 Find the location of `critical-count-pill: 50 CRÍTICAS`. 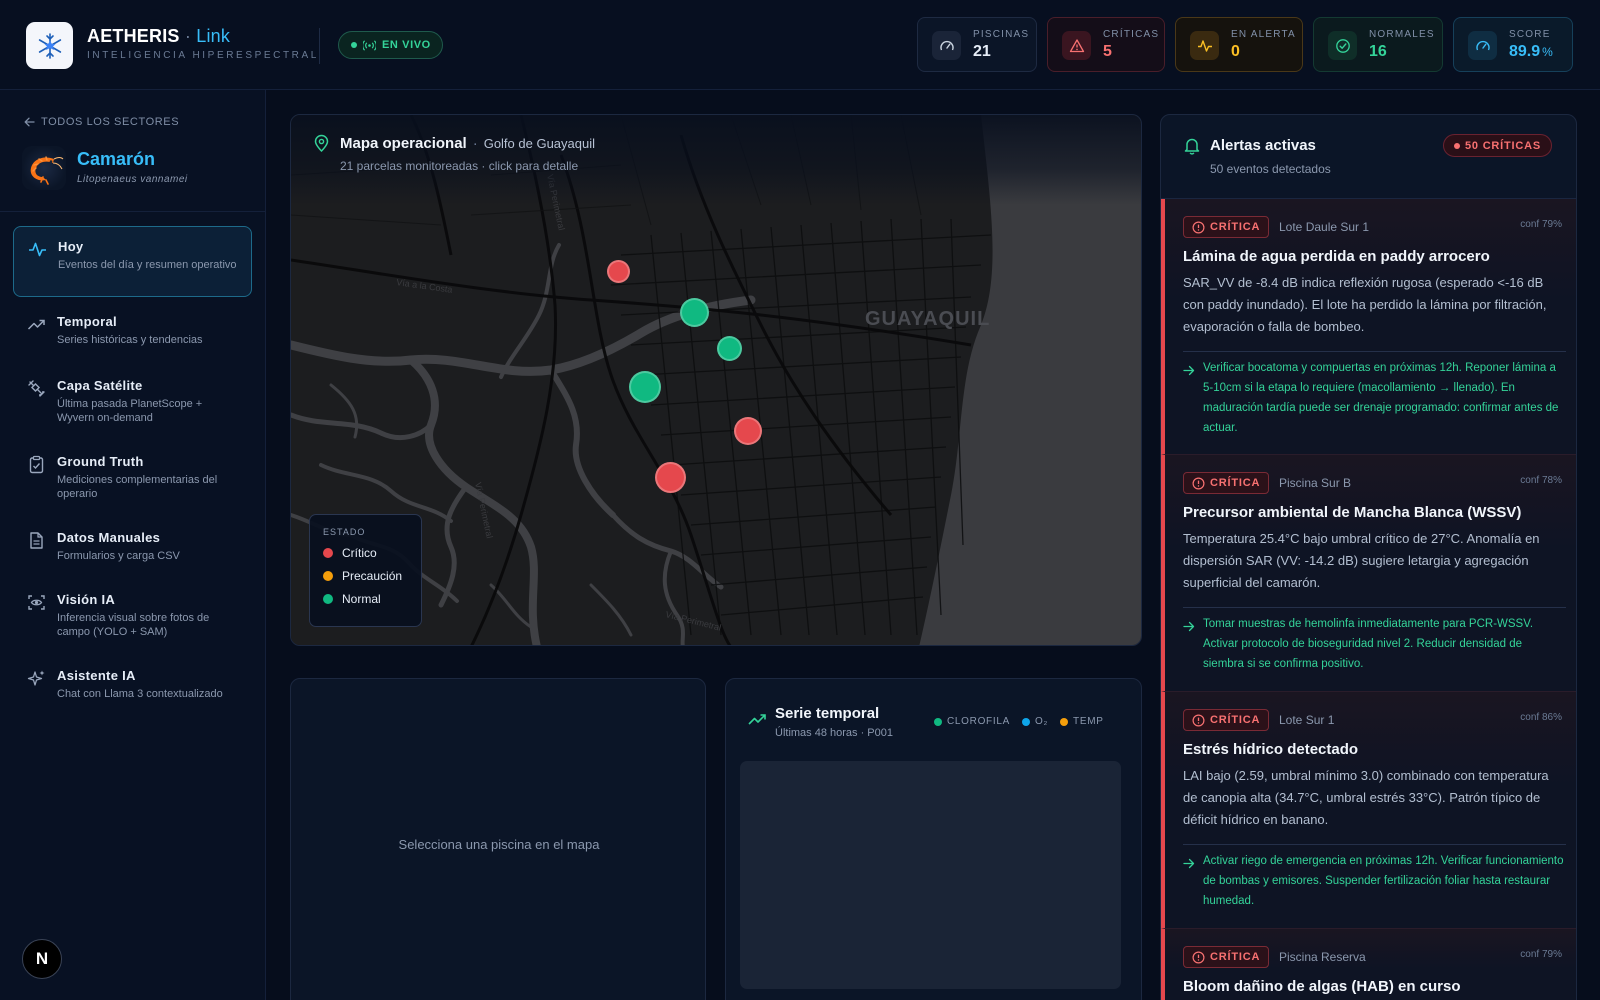

critical-count-pill: 50 CRÍTICAS is located at coordinates (1498, 145).